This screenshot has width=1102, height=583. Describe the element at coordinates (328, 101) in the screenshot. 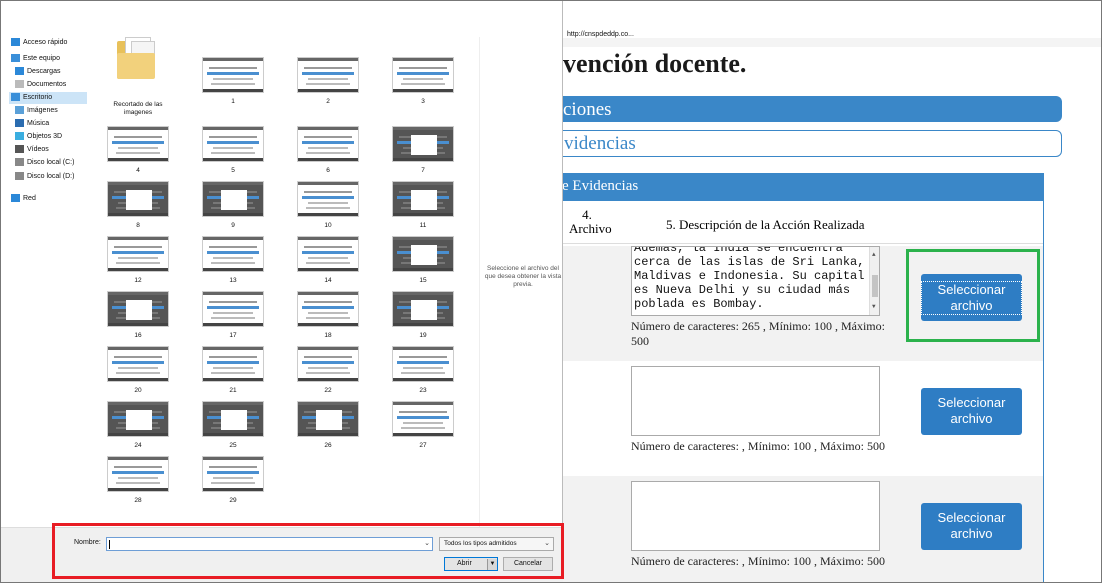

I see `file-label: 2` at that location.